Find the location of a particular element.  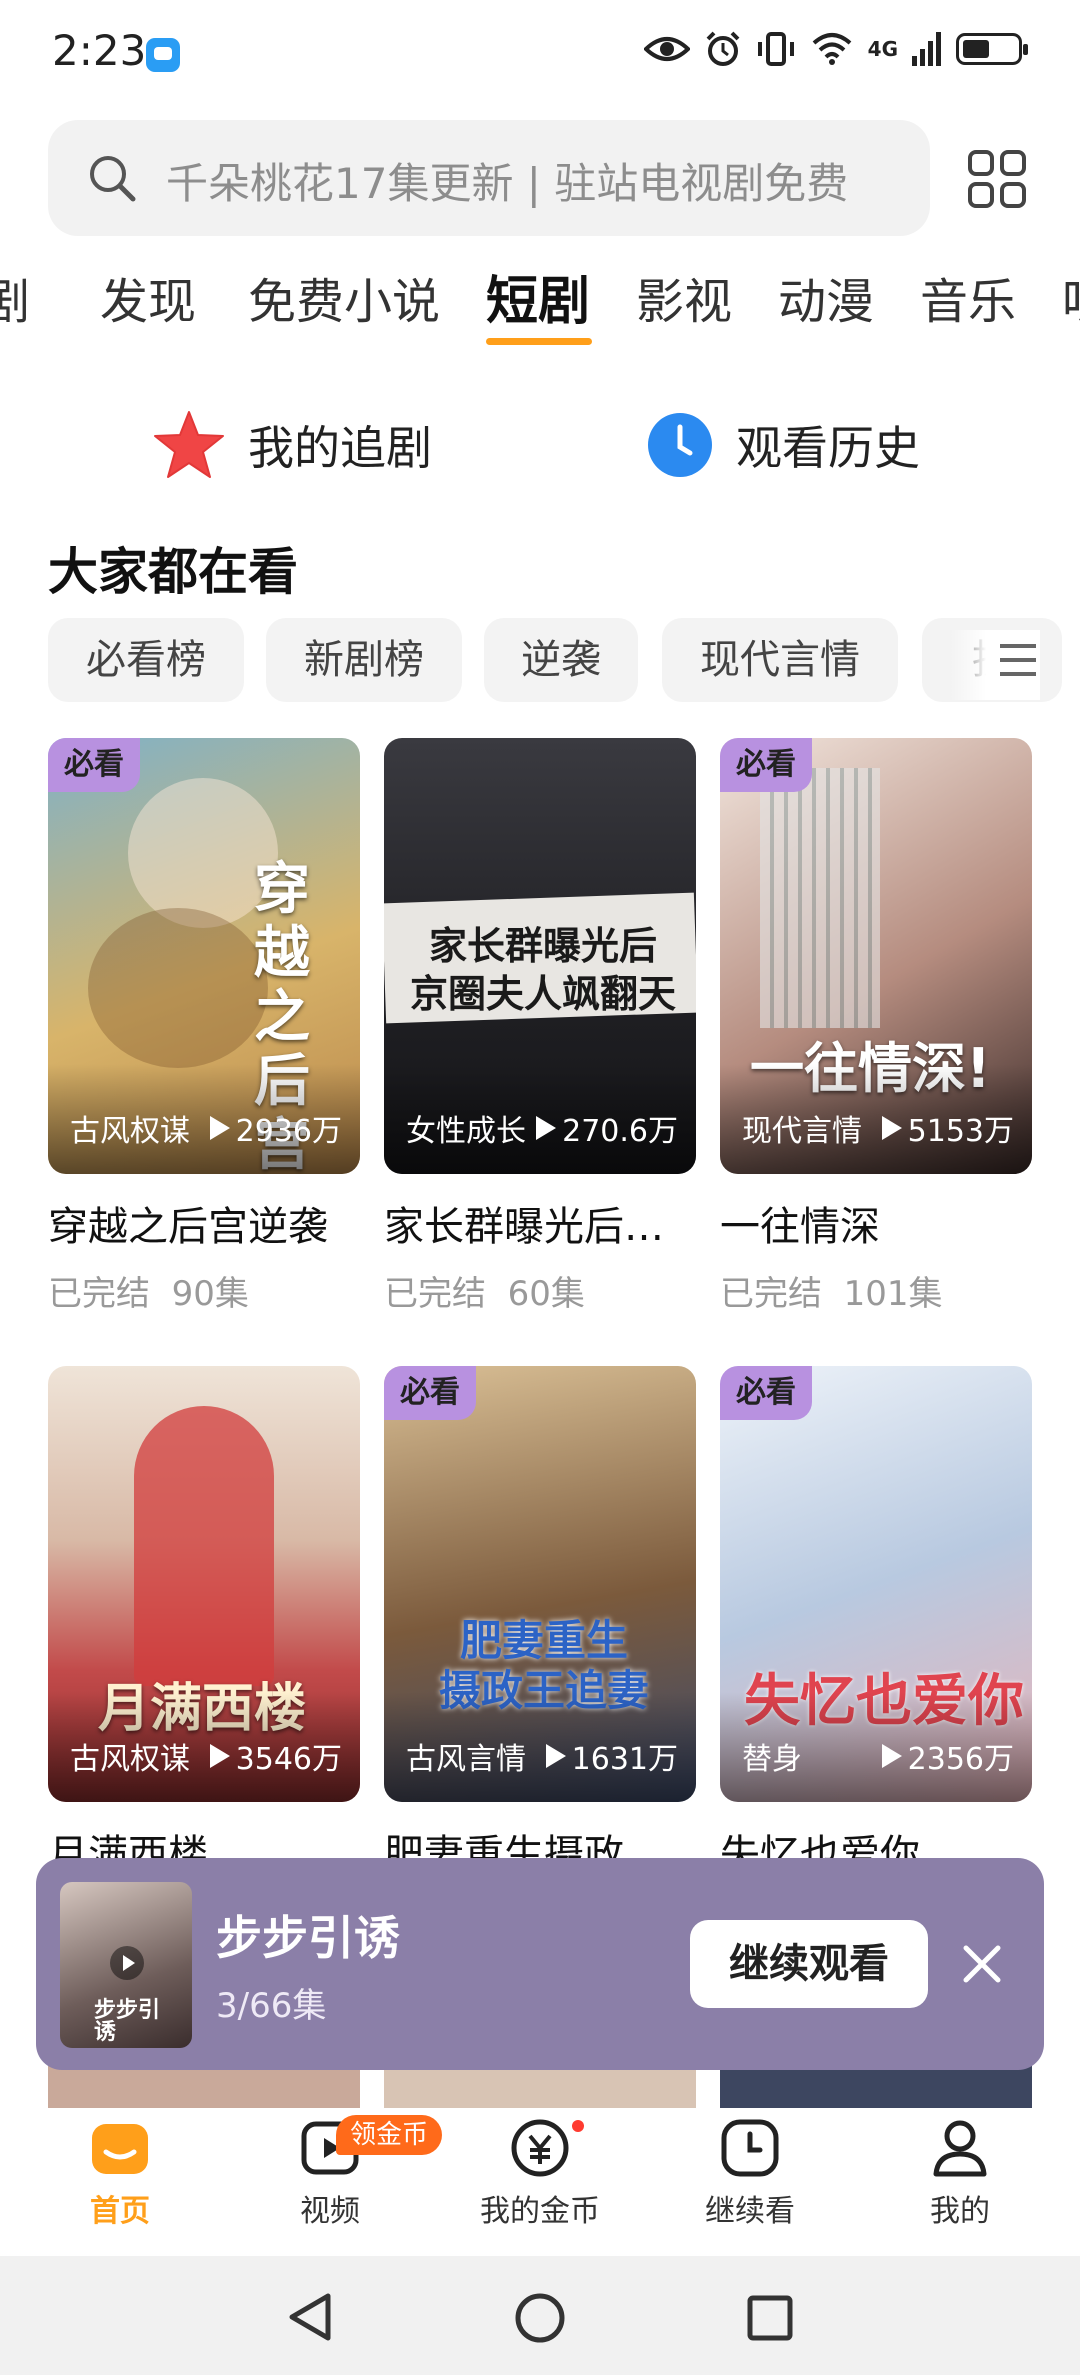

status-icons: 4G is located at coordinates (835, 49).